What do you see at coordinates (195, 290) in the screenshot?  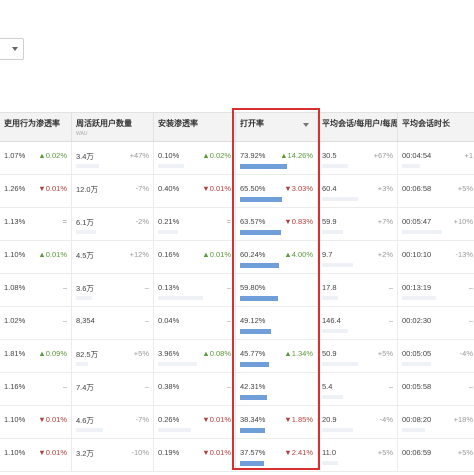 I see `table-cell: 0.13% –` at bounding box center [195, 290].